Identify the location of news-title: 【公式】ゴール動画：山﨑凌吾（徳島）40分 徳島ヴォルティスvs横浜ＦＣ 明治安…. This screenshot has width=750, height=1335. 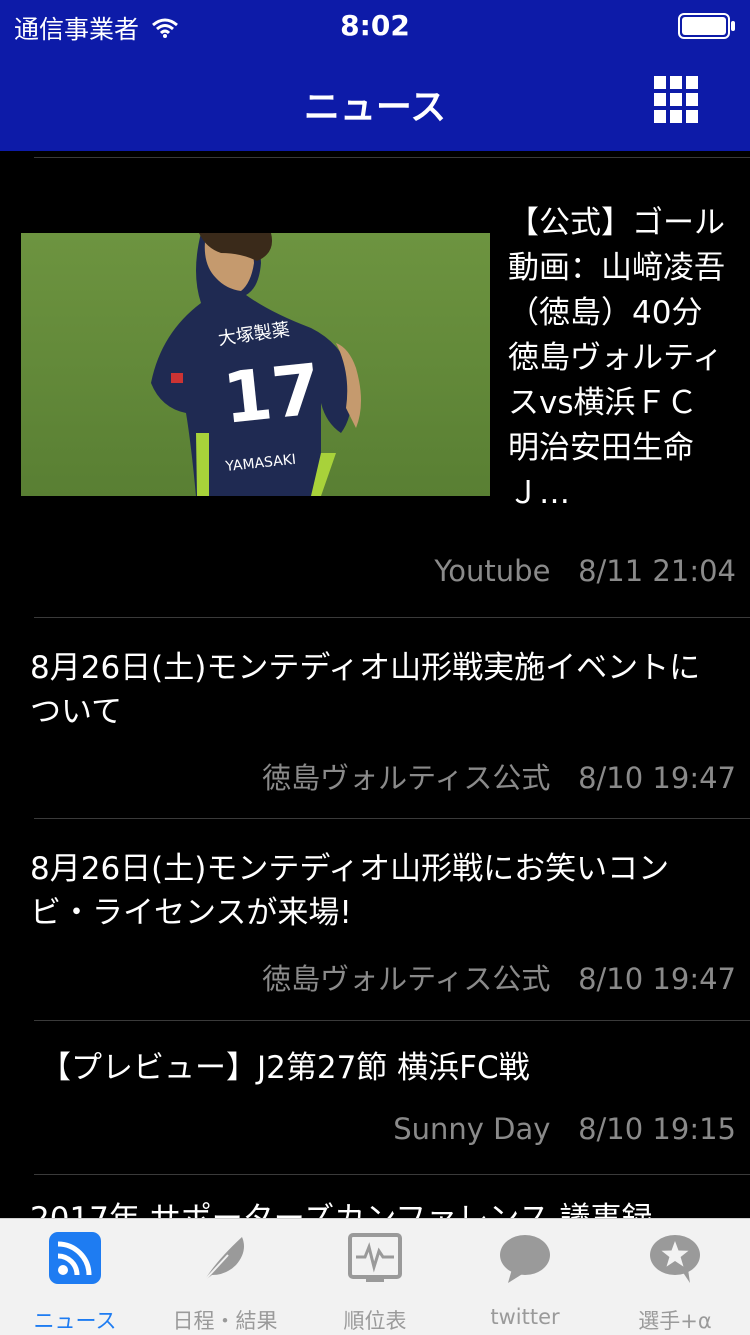
(616, 358).